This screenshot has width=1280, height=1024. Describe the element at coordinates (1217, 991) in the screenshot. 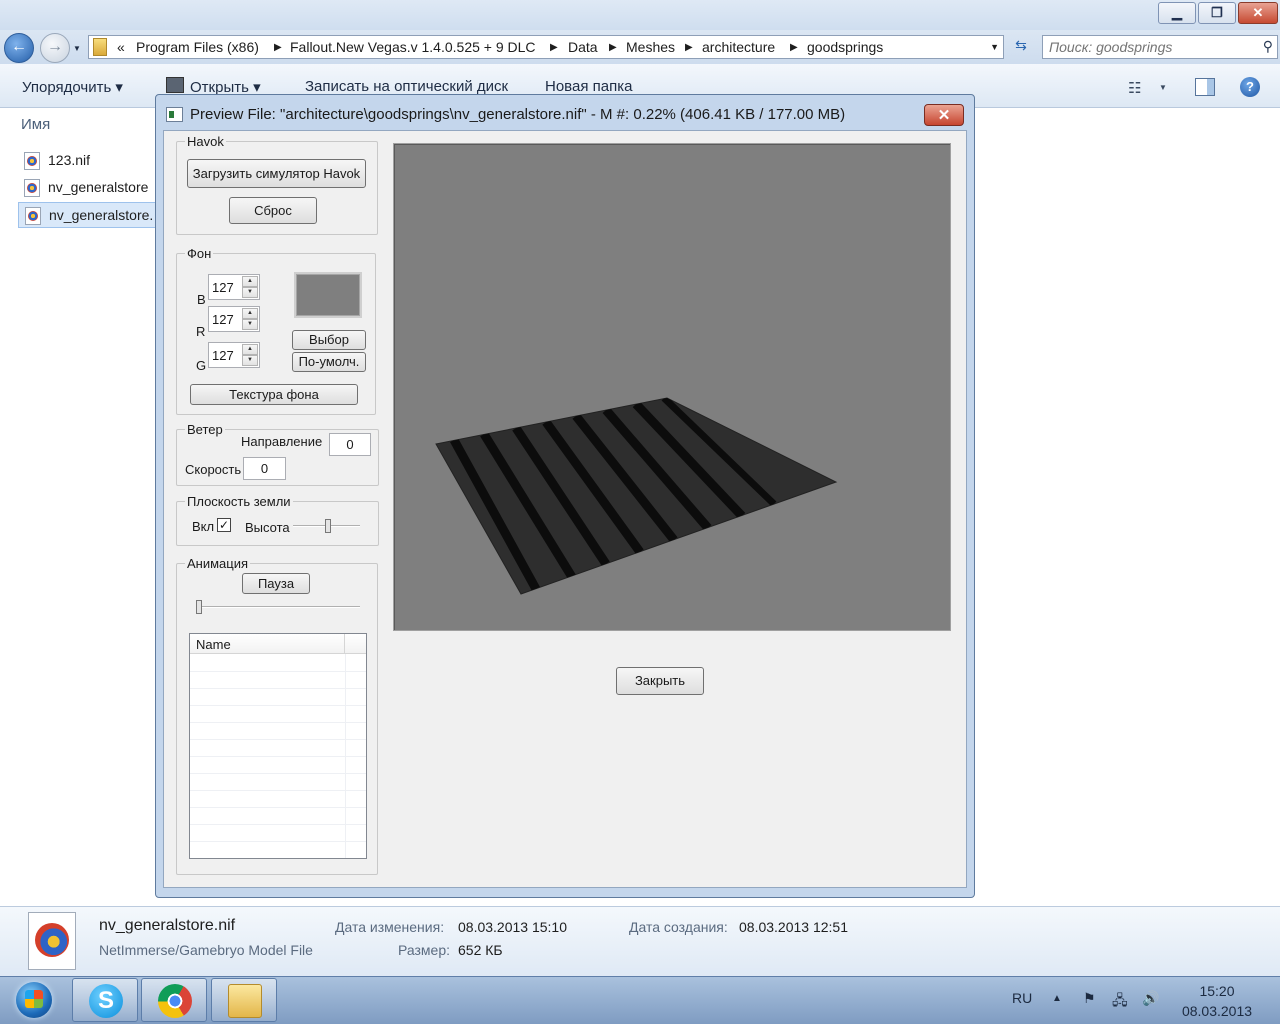

I see `clock-time: 15:20` at that location.